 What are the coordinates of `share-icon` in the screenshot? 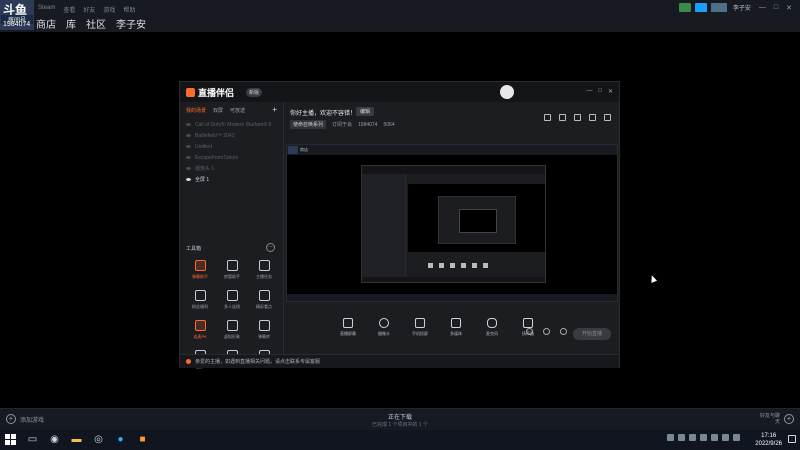 It's located at (607, 117).